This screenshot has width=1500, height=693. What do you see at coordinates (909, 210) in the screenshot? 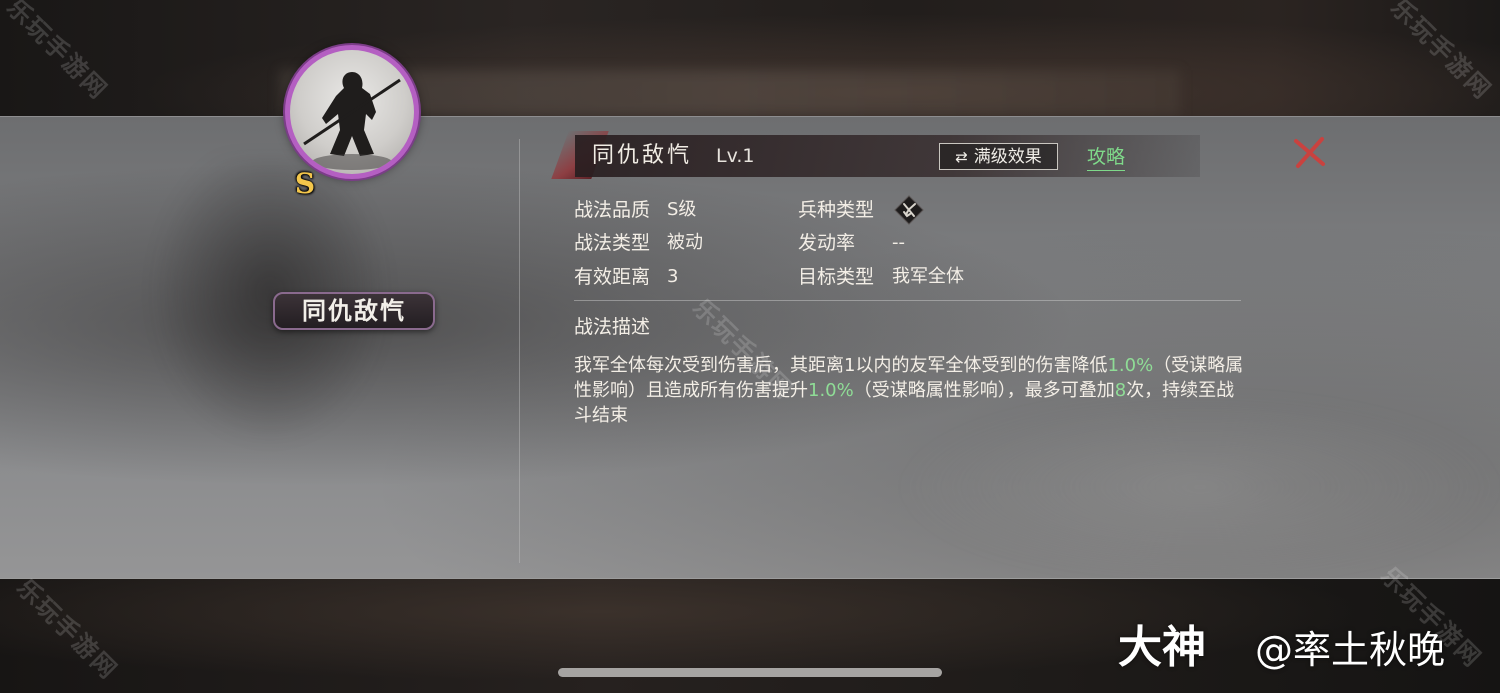
I see `troop-type-icon` at bounding box center [909, 210].